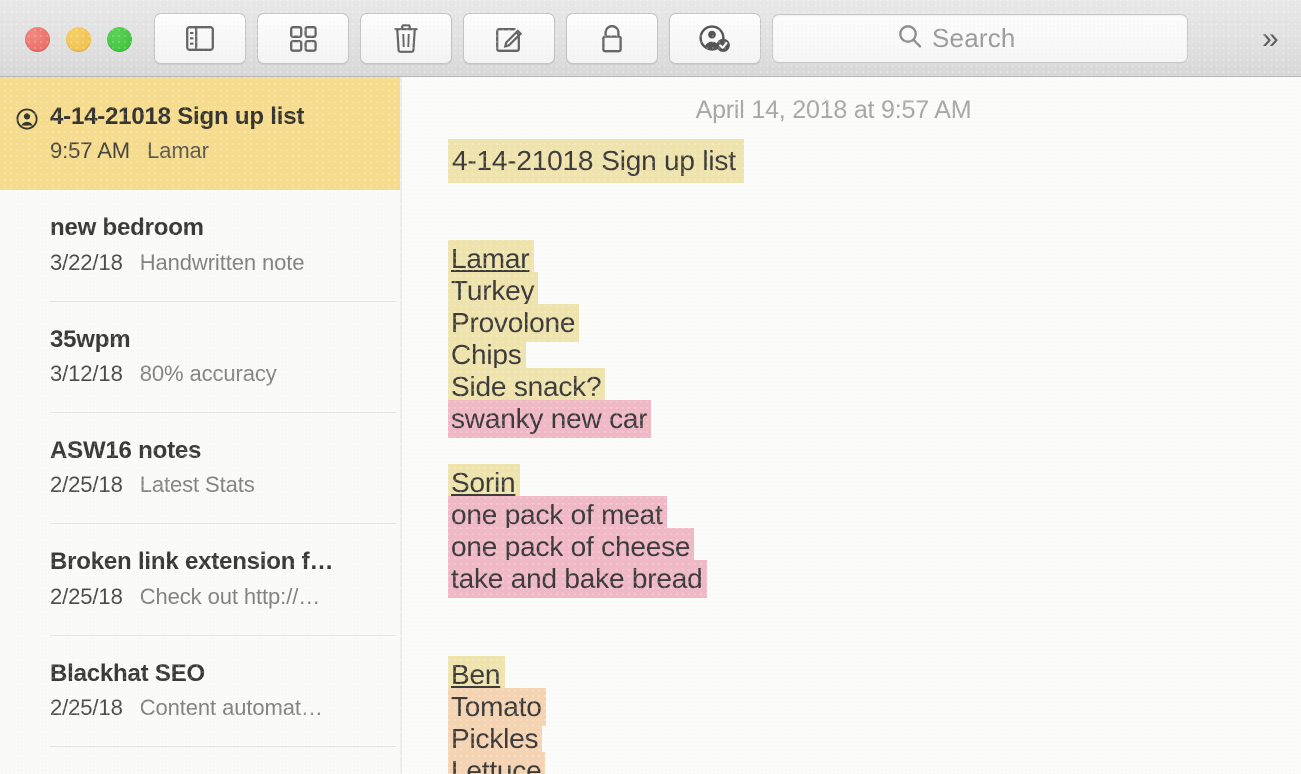 The image size is (1301, 774). What do you see at coordinates (86, 373) in the screenshot?
I see `note-list-item-date: 3/12/18` at bounding box center [86, 373].